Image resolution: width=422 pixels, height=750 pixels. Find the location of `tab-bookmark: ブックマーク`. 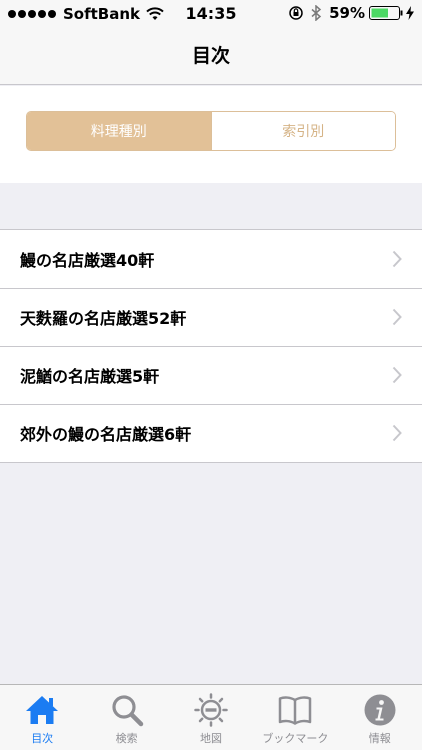

tab-bookmark: ブックマーク is located at coordinates (295, 717).